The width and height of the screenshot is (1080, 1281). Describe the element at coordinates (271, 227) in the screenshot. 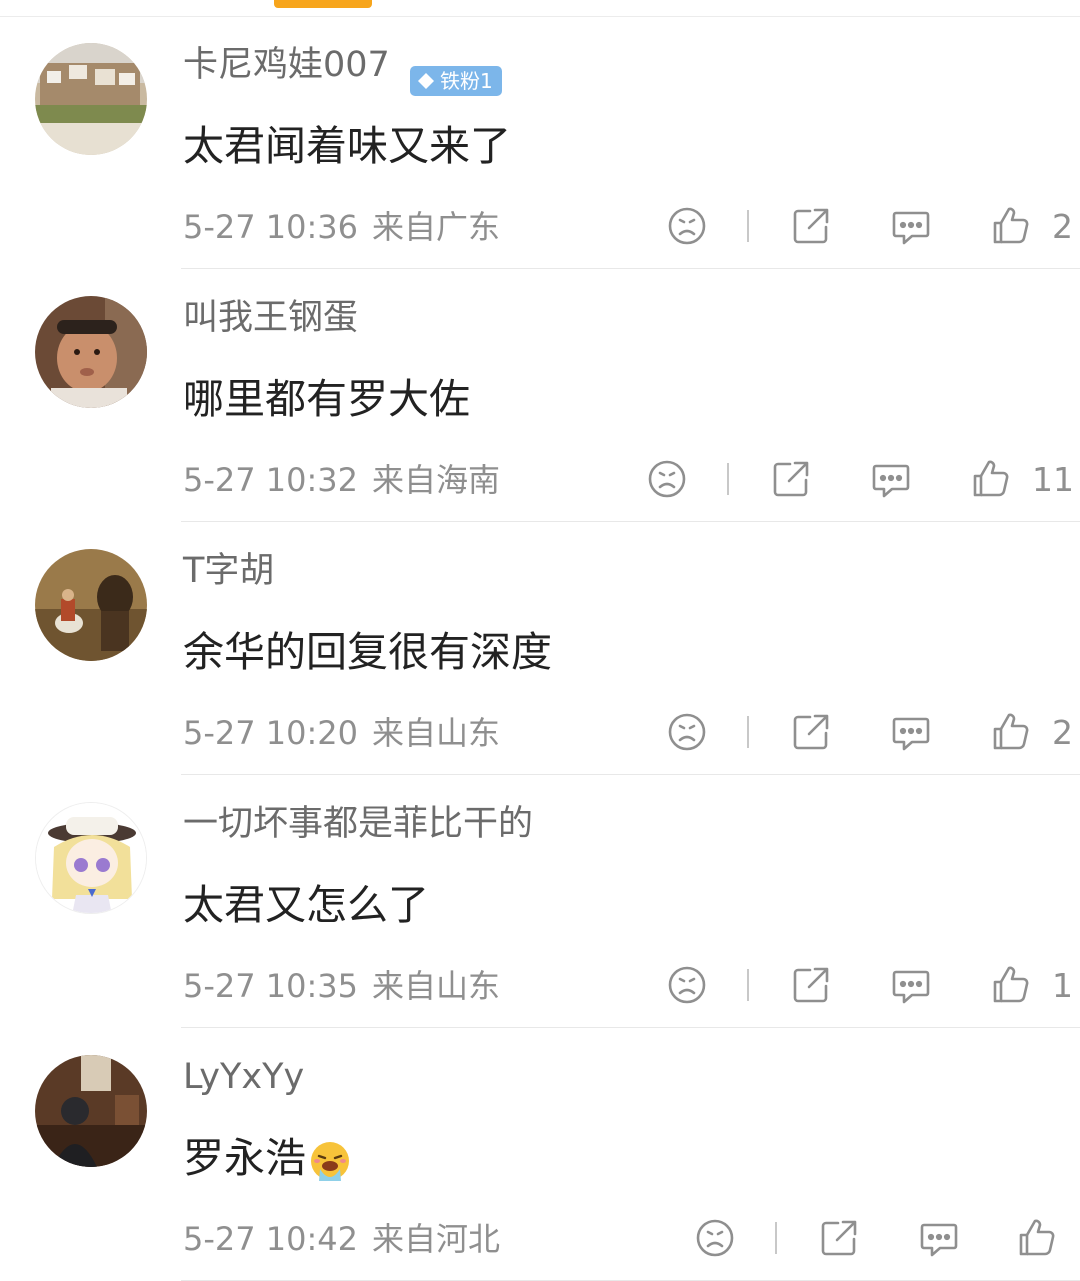

I see `timestamp: 5-27 10:36` at that location.